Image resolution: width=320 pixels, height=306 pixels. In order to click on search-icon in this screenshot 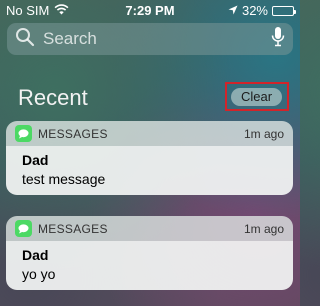, I will do `click(25, 39)`.